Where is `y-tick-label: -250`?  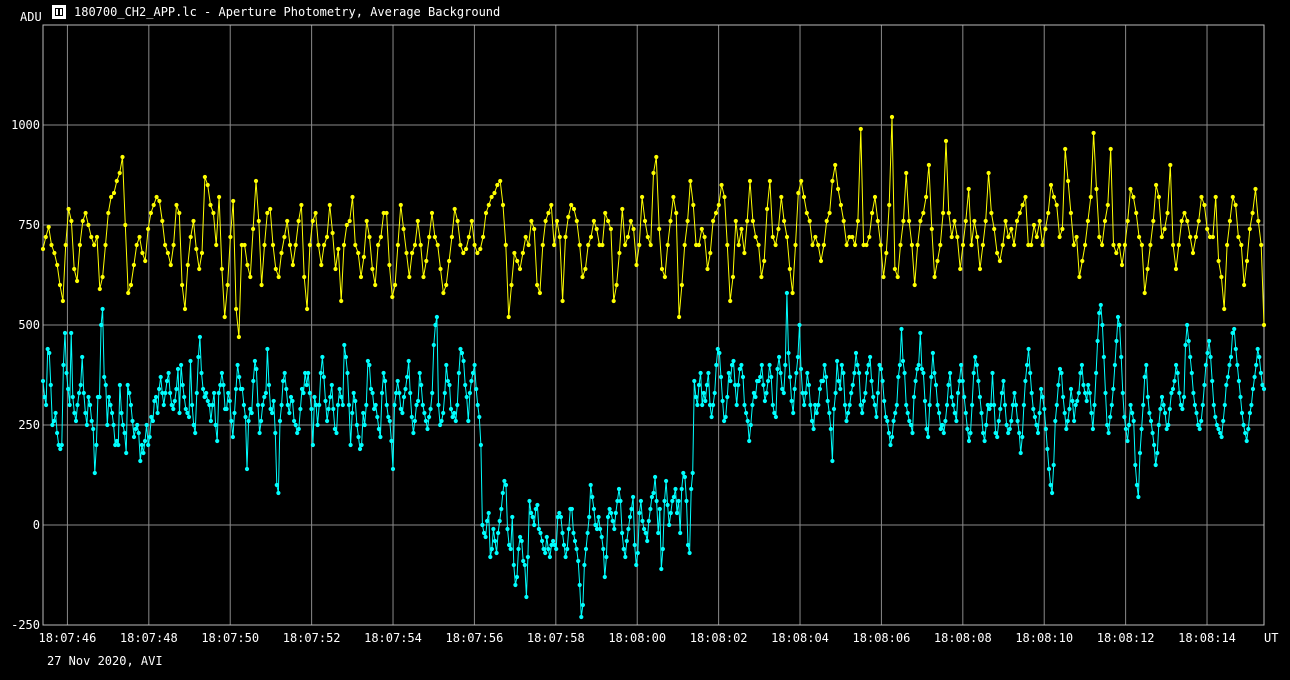
y-tick-label: -250 is located at coordinates (25, 625).